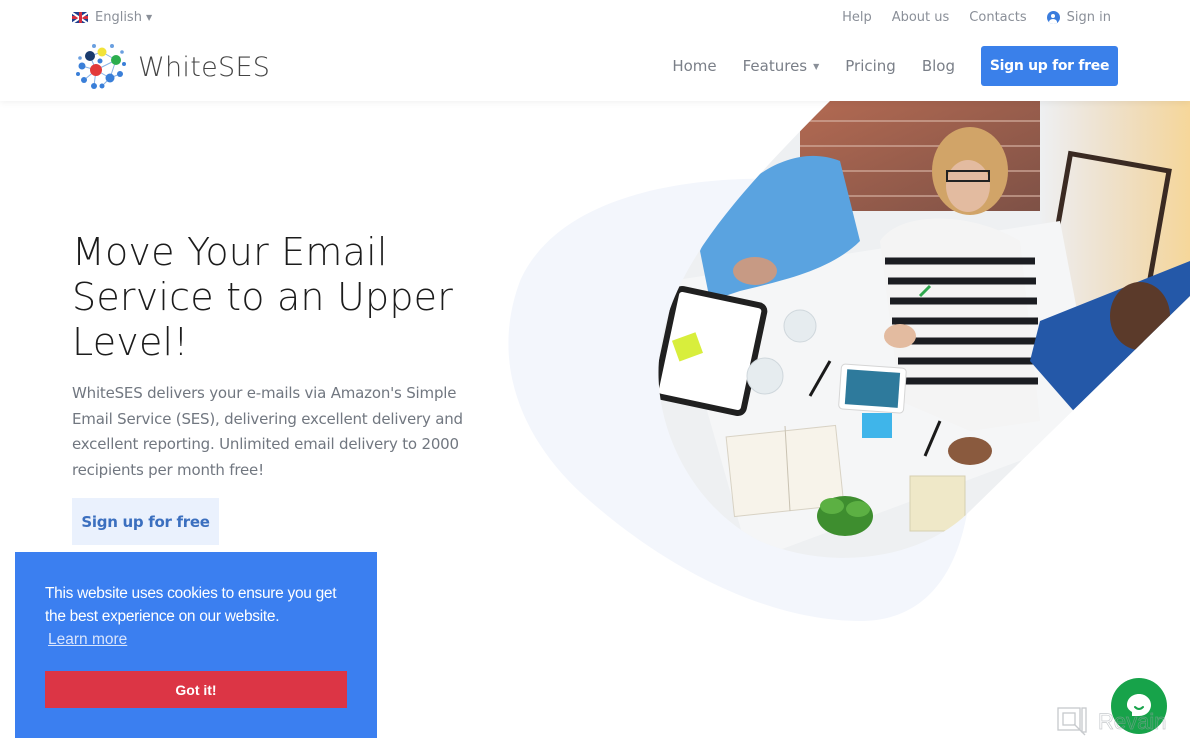 The height and width of the screenshot is (753, 1190). Describe the element at coordinates (775, 66) in the screenshot. I see `nav-features-label: Features` at that location.